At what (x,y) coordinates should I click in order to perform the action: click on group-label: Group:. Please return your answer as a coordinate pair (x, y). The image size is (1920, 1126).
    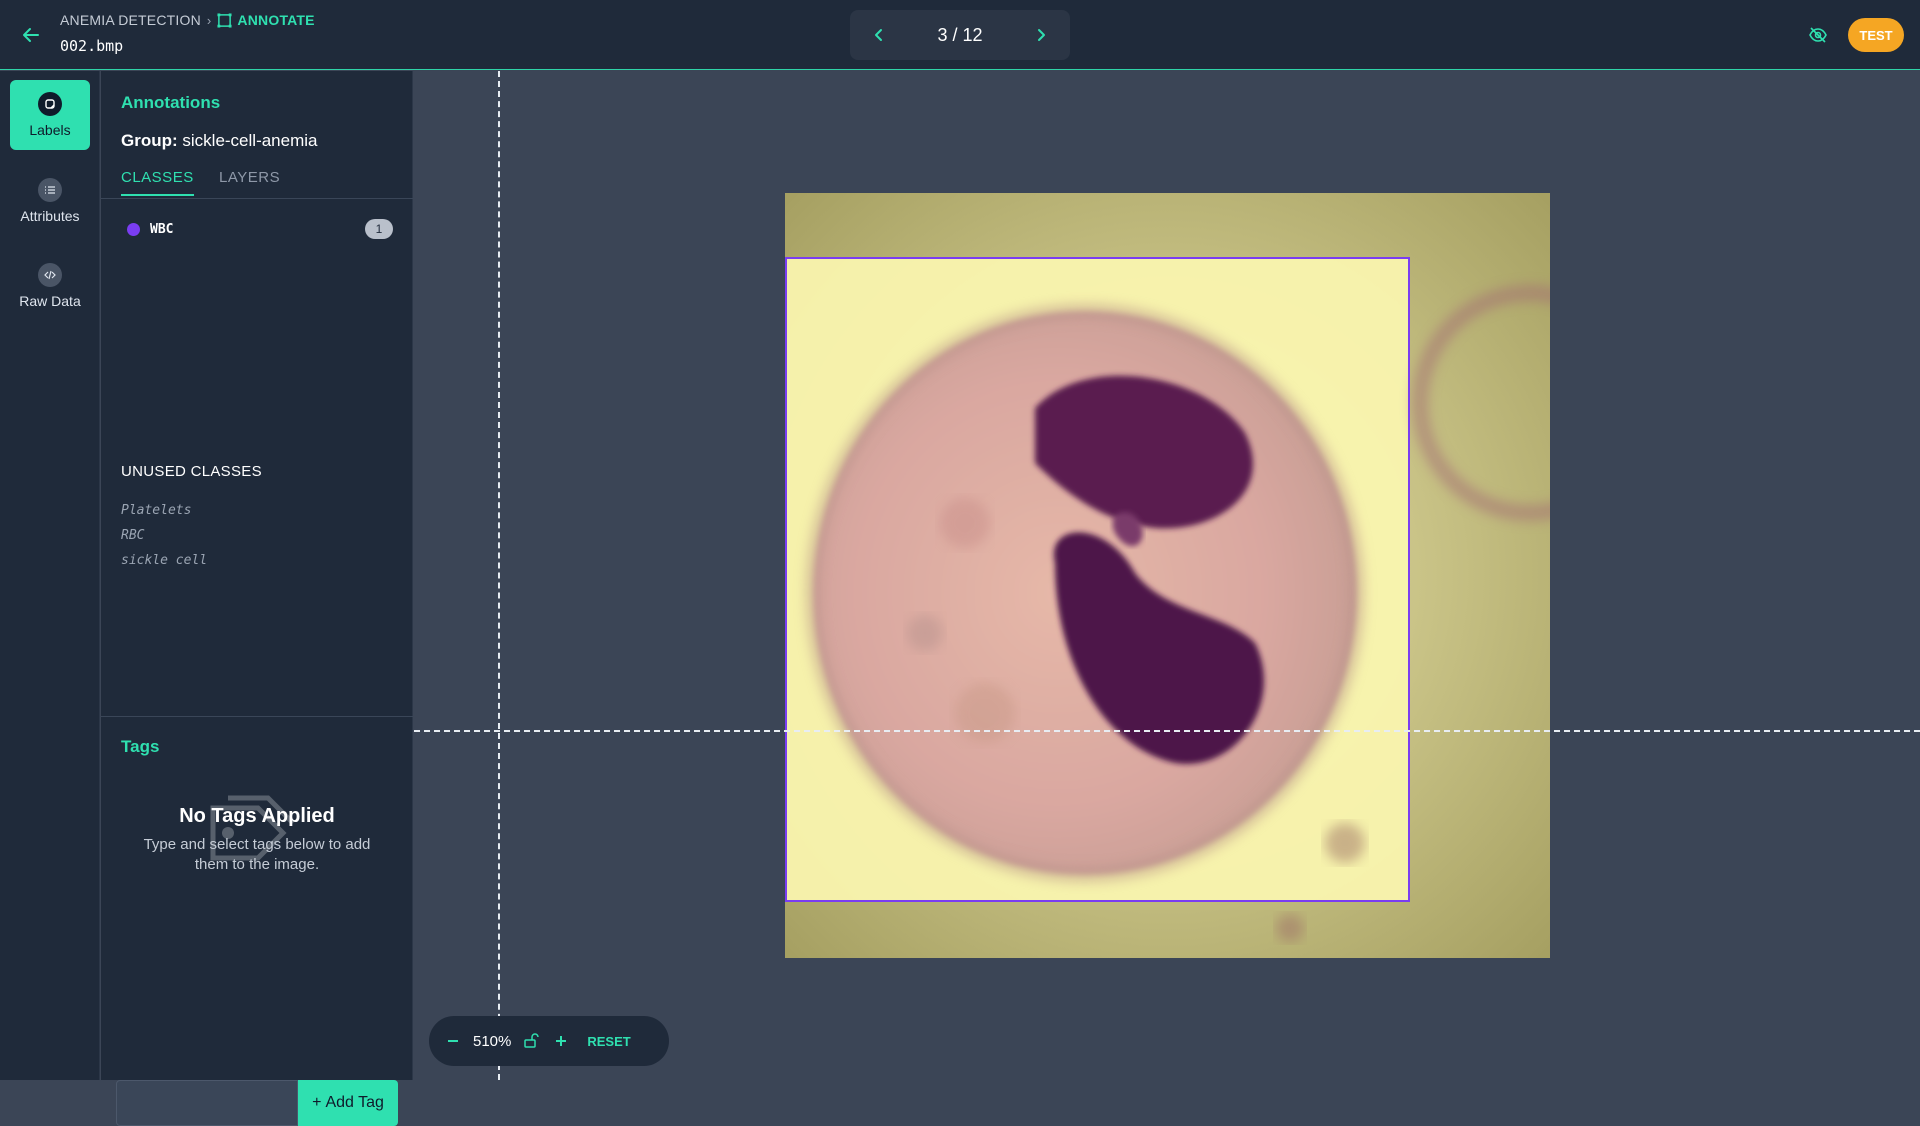
    Looking at the image, I should click on (149, 140).